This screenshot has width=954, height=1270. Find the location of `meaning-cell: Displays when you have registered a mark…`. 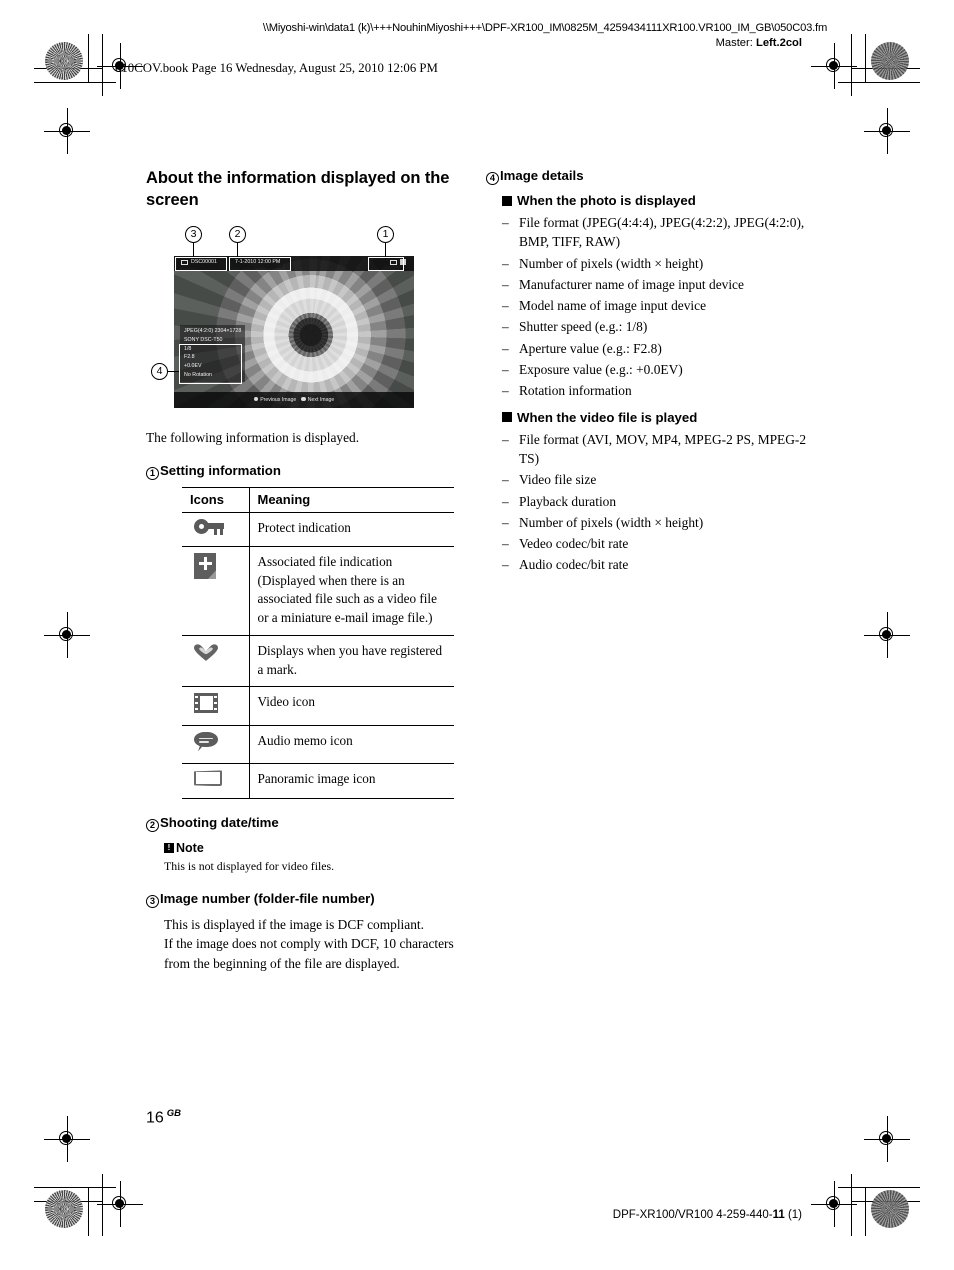

meaning-cell: Displays when you have registered a mark… is located at coordinates (351, 661).